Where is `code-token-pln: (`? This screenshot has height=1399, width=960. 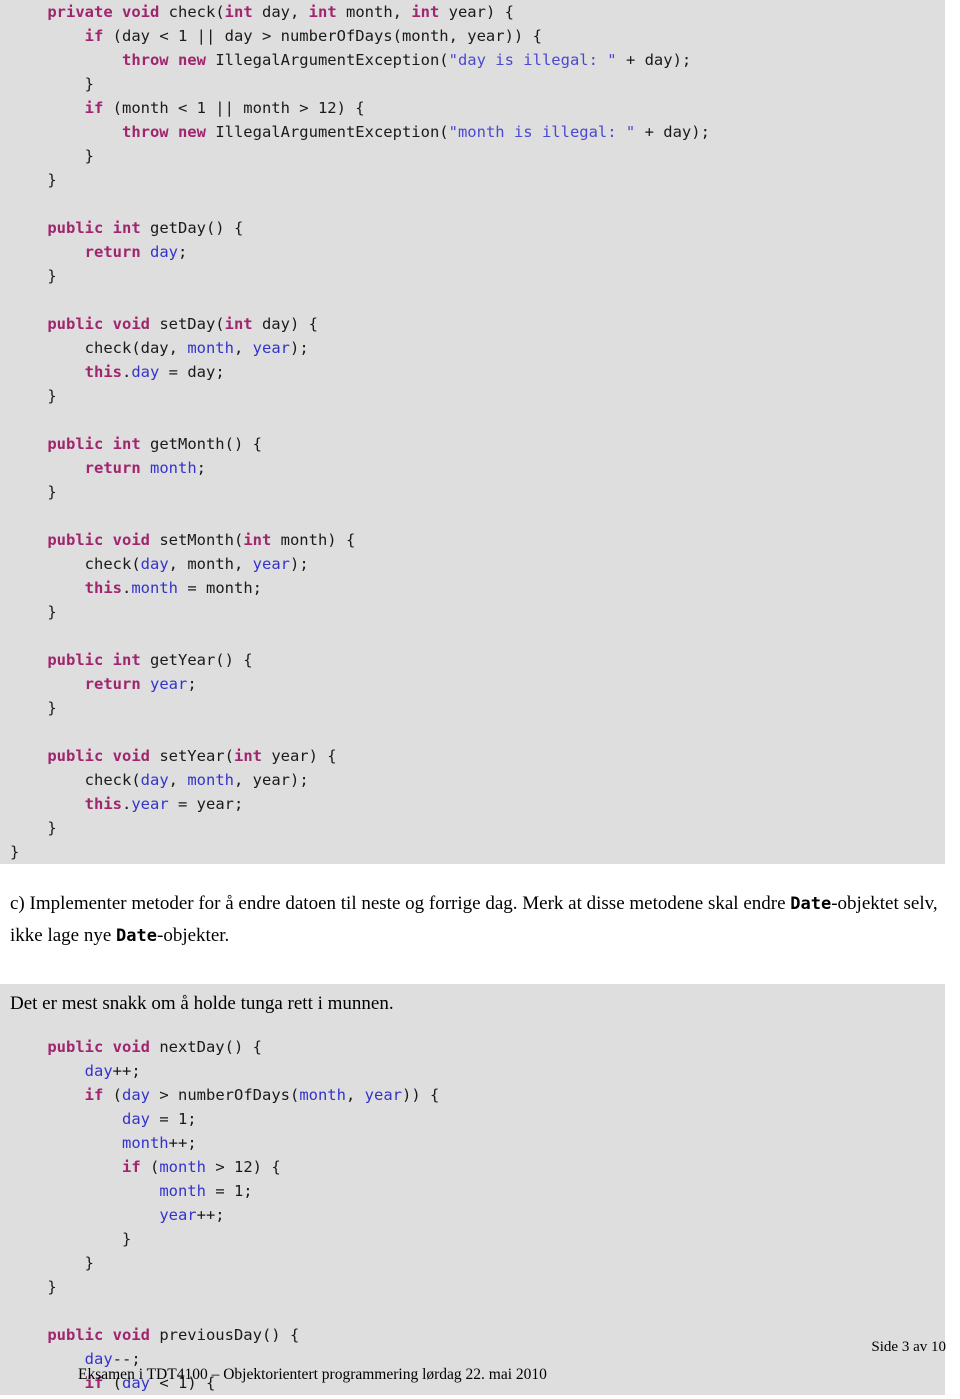 code-token-pln: ( is located at coordinates (112, 1095).